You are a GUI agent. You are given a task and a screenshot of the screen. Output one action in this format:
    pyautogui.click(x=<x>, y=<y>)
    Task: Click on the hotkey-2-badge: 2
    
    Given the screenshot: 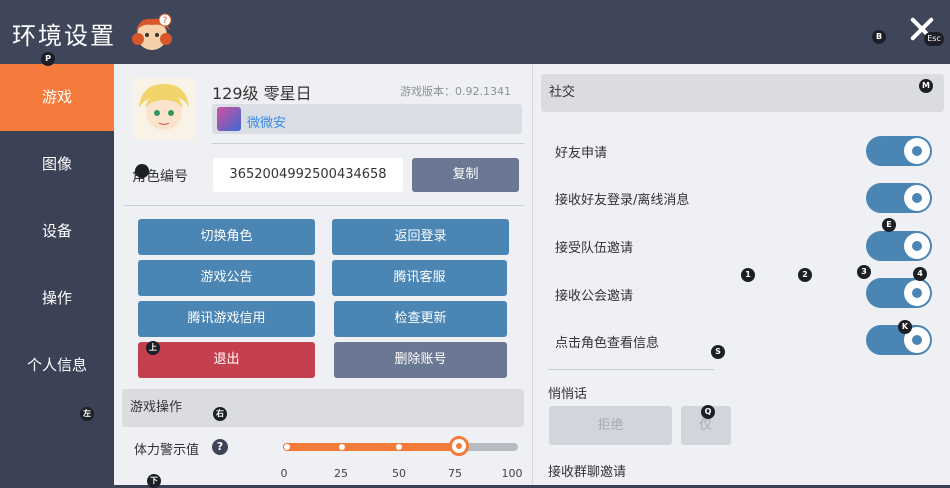 What is the action you would take?
    pyautogui.click(x=805, y=275)
    